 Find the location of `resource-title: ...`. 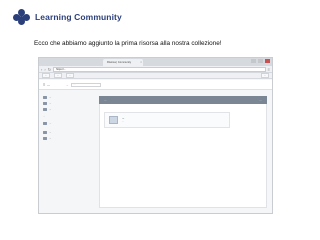

resource-title: ... is located at coordinates (123, 118).